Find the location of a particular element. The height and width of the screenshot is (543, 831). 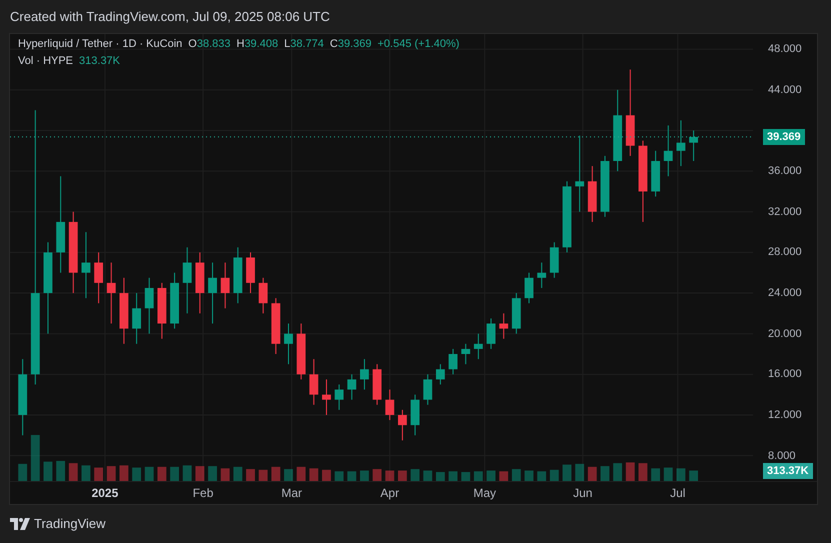

date-label: Feb is located at coordinates (203, 493).